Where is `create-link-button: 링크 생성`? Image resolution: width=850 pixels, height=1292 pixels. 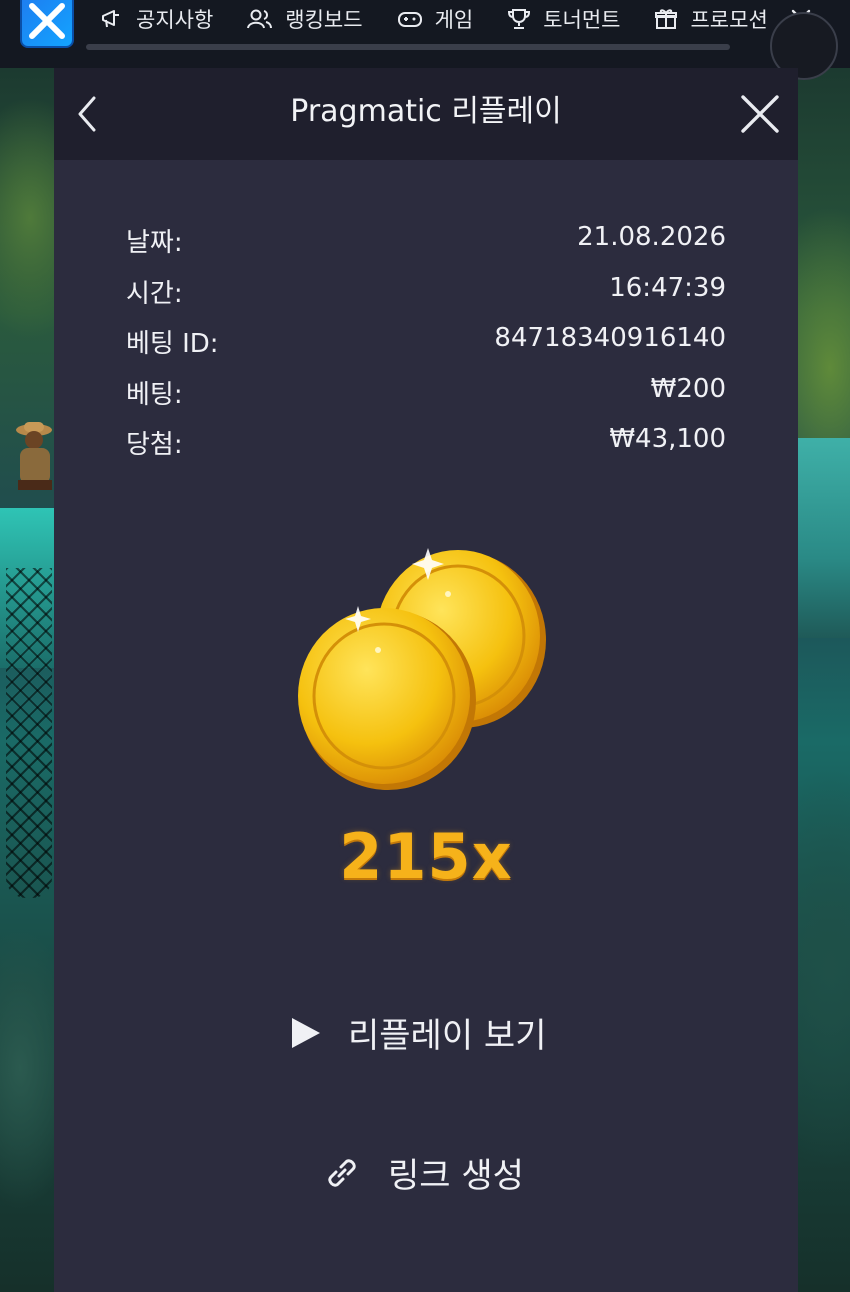
create-link-button: 링크 생성 is located at coordinates (423, 1172).